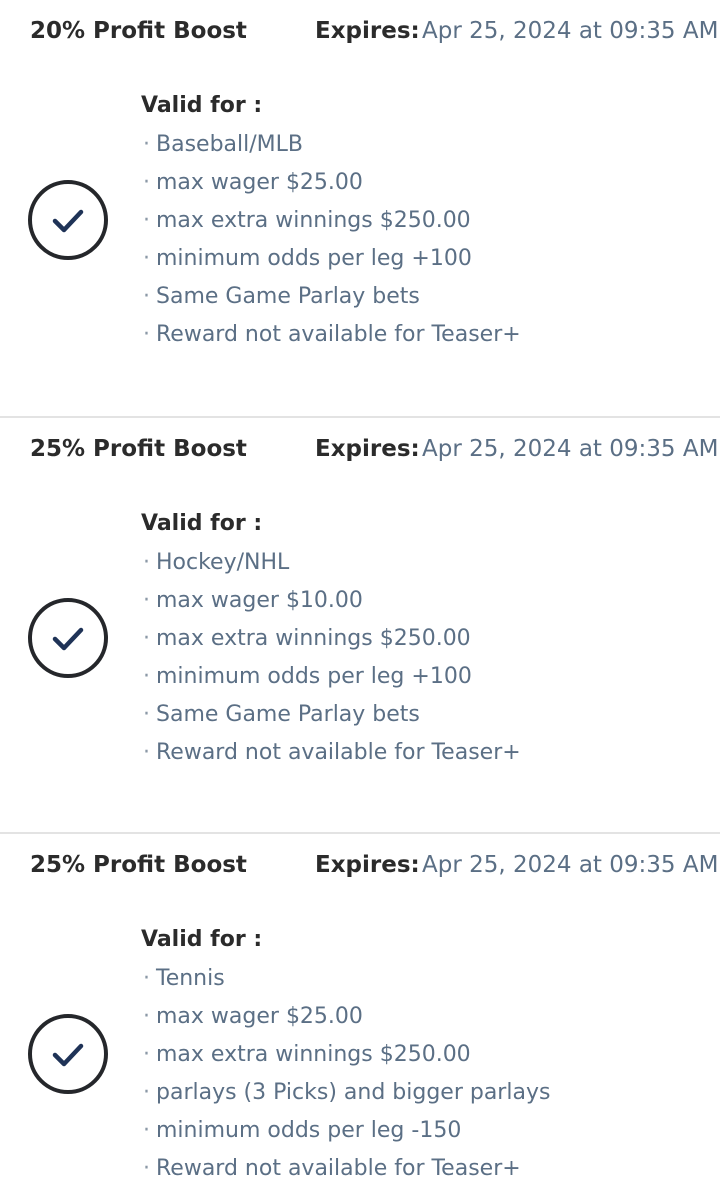 The image size is (720, 1200). I want to click on condition-min-odds: minimum odds per leg -150, so click(346, 1131).